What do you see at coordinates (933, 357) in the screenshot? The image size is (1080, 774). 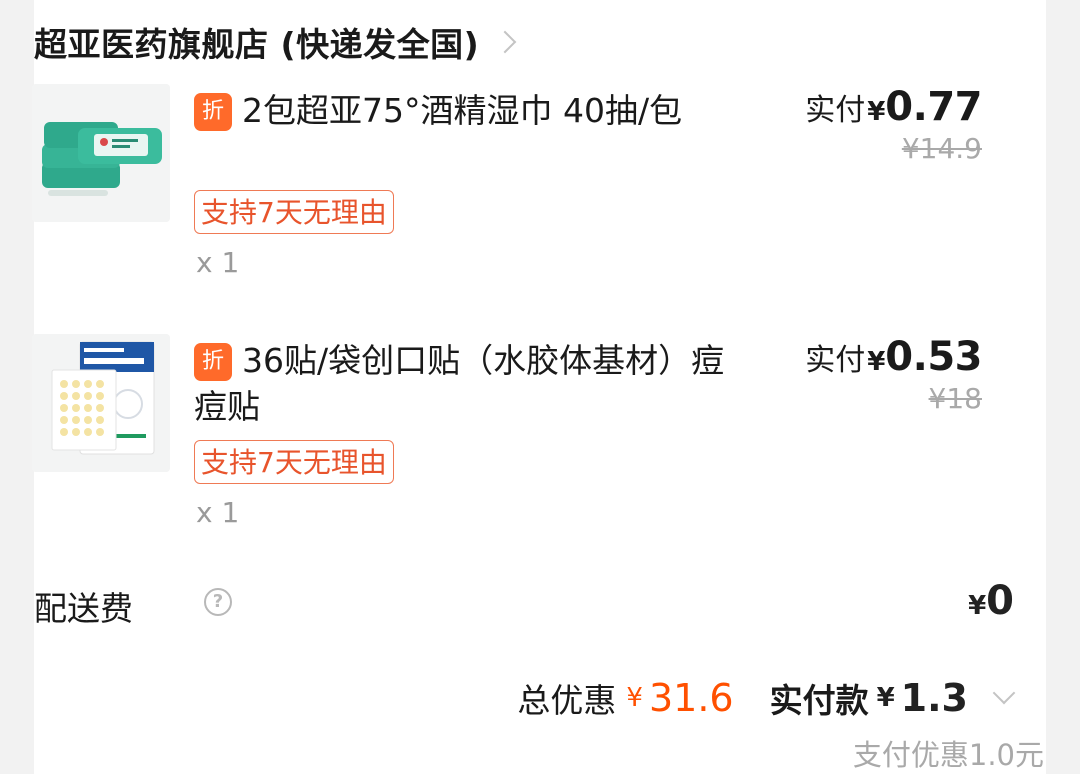 I see `paid-amount: 0.53` at bounding box center [933, 357].